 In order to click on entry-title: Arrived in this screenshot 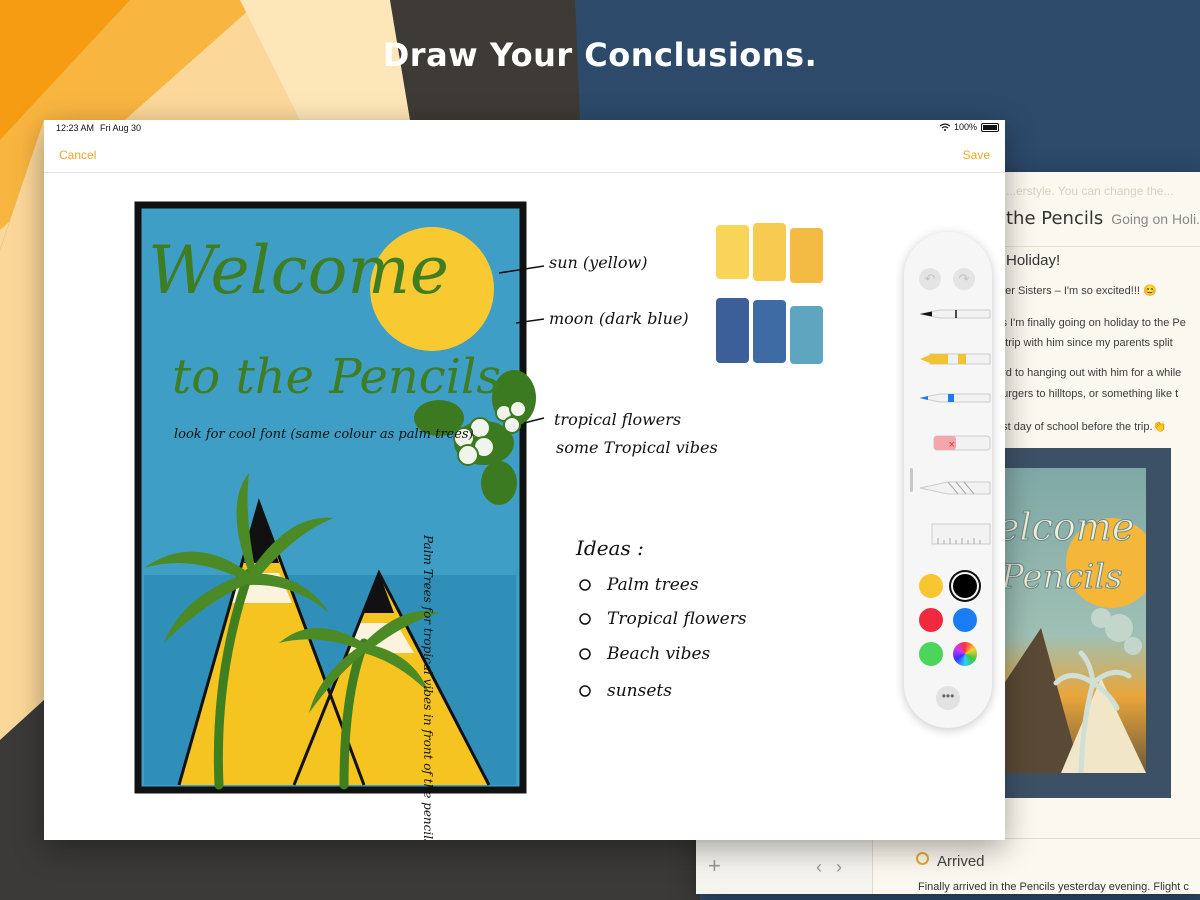, I will do `click(961, 861)`.